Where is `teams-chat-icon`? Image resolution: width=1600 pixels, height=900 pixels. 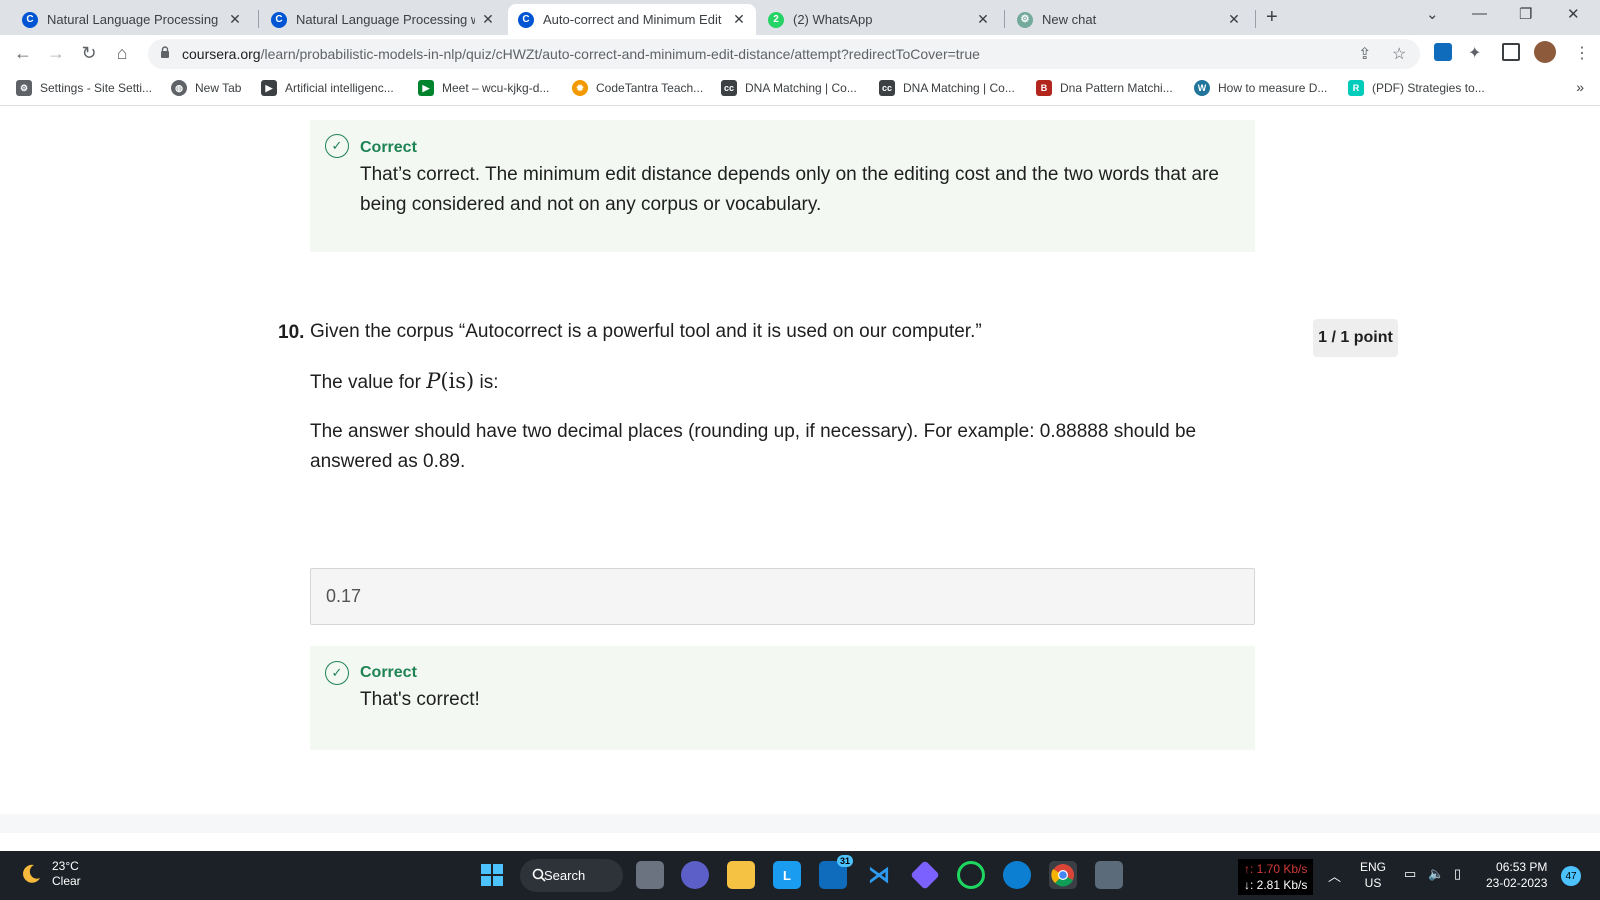 teams-chat-icon is located at coordinates (695, 875).